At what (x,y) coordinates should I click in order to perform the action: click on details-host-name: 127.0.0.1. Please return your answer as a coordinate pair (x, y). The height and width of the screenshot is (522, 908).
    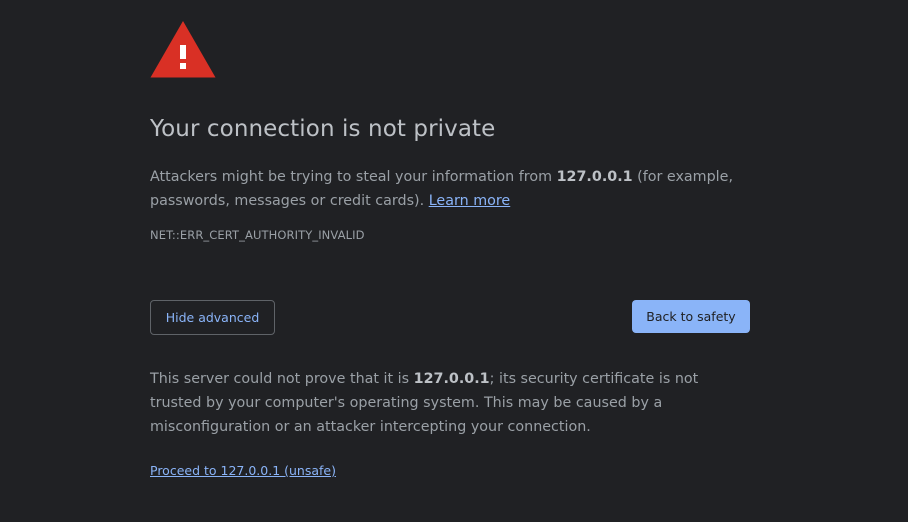
    Looking at the image, I should click on (451, 379).